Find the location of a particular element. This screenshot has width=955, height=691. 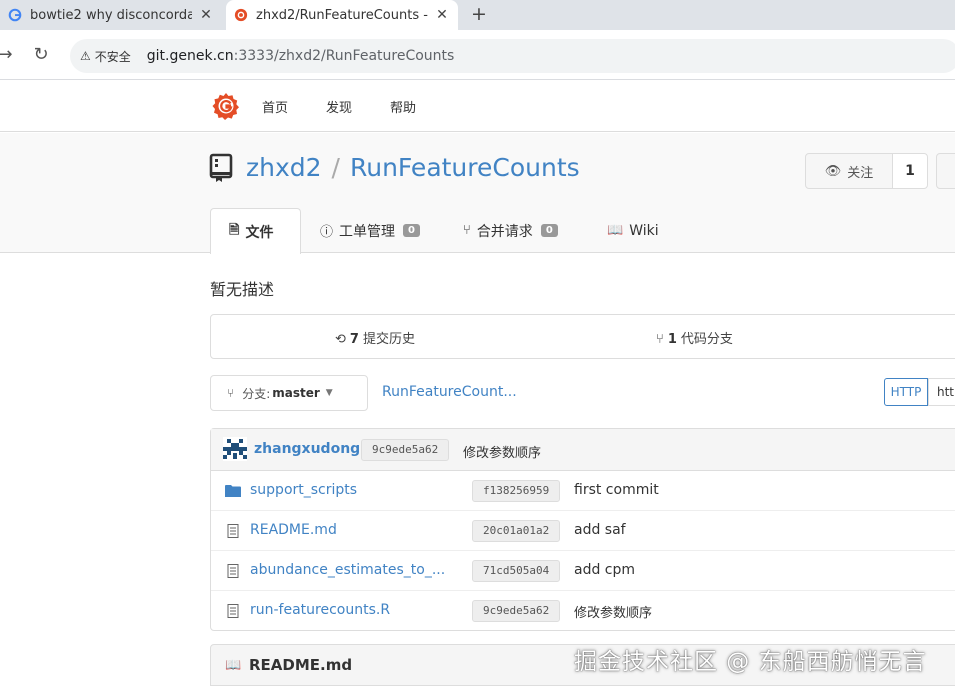

commits-stat: ⟲ 7 提交历史 is located at coordinates (375, 337).